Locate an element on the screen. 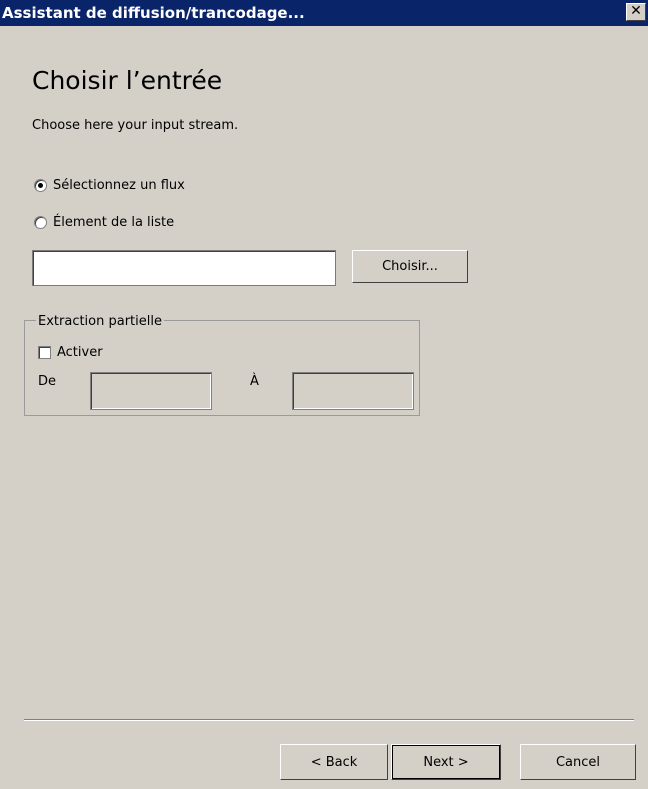 This screenshot has height=789, width=648. partial-extraction-legend: Extraction partielle is located at coordinates (100, 321).